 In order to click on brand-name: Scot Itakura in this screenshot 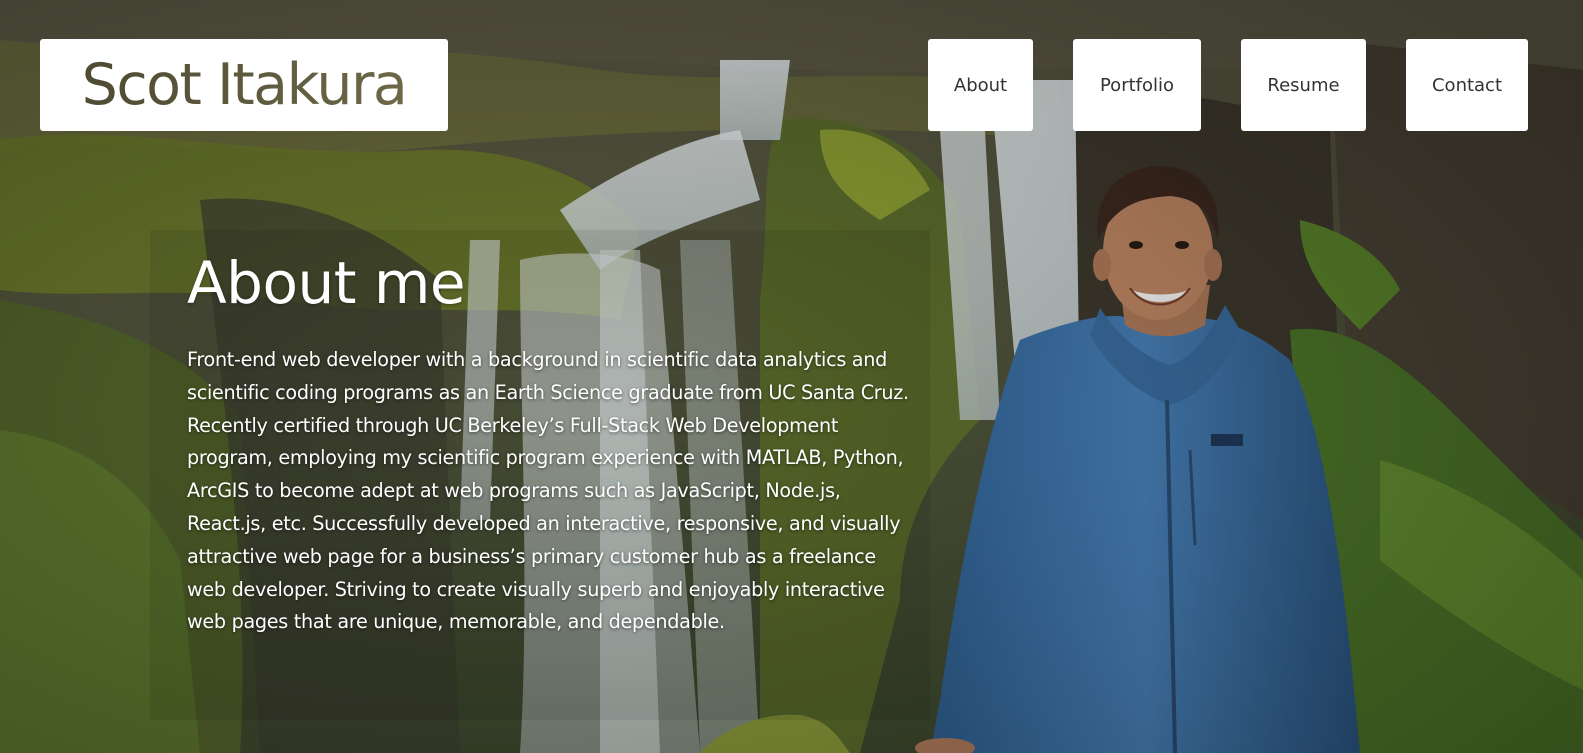, I will do `click(244, 84)`.